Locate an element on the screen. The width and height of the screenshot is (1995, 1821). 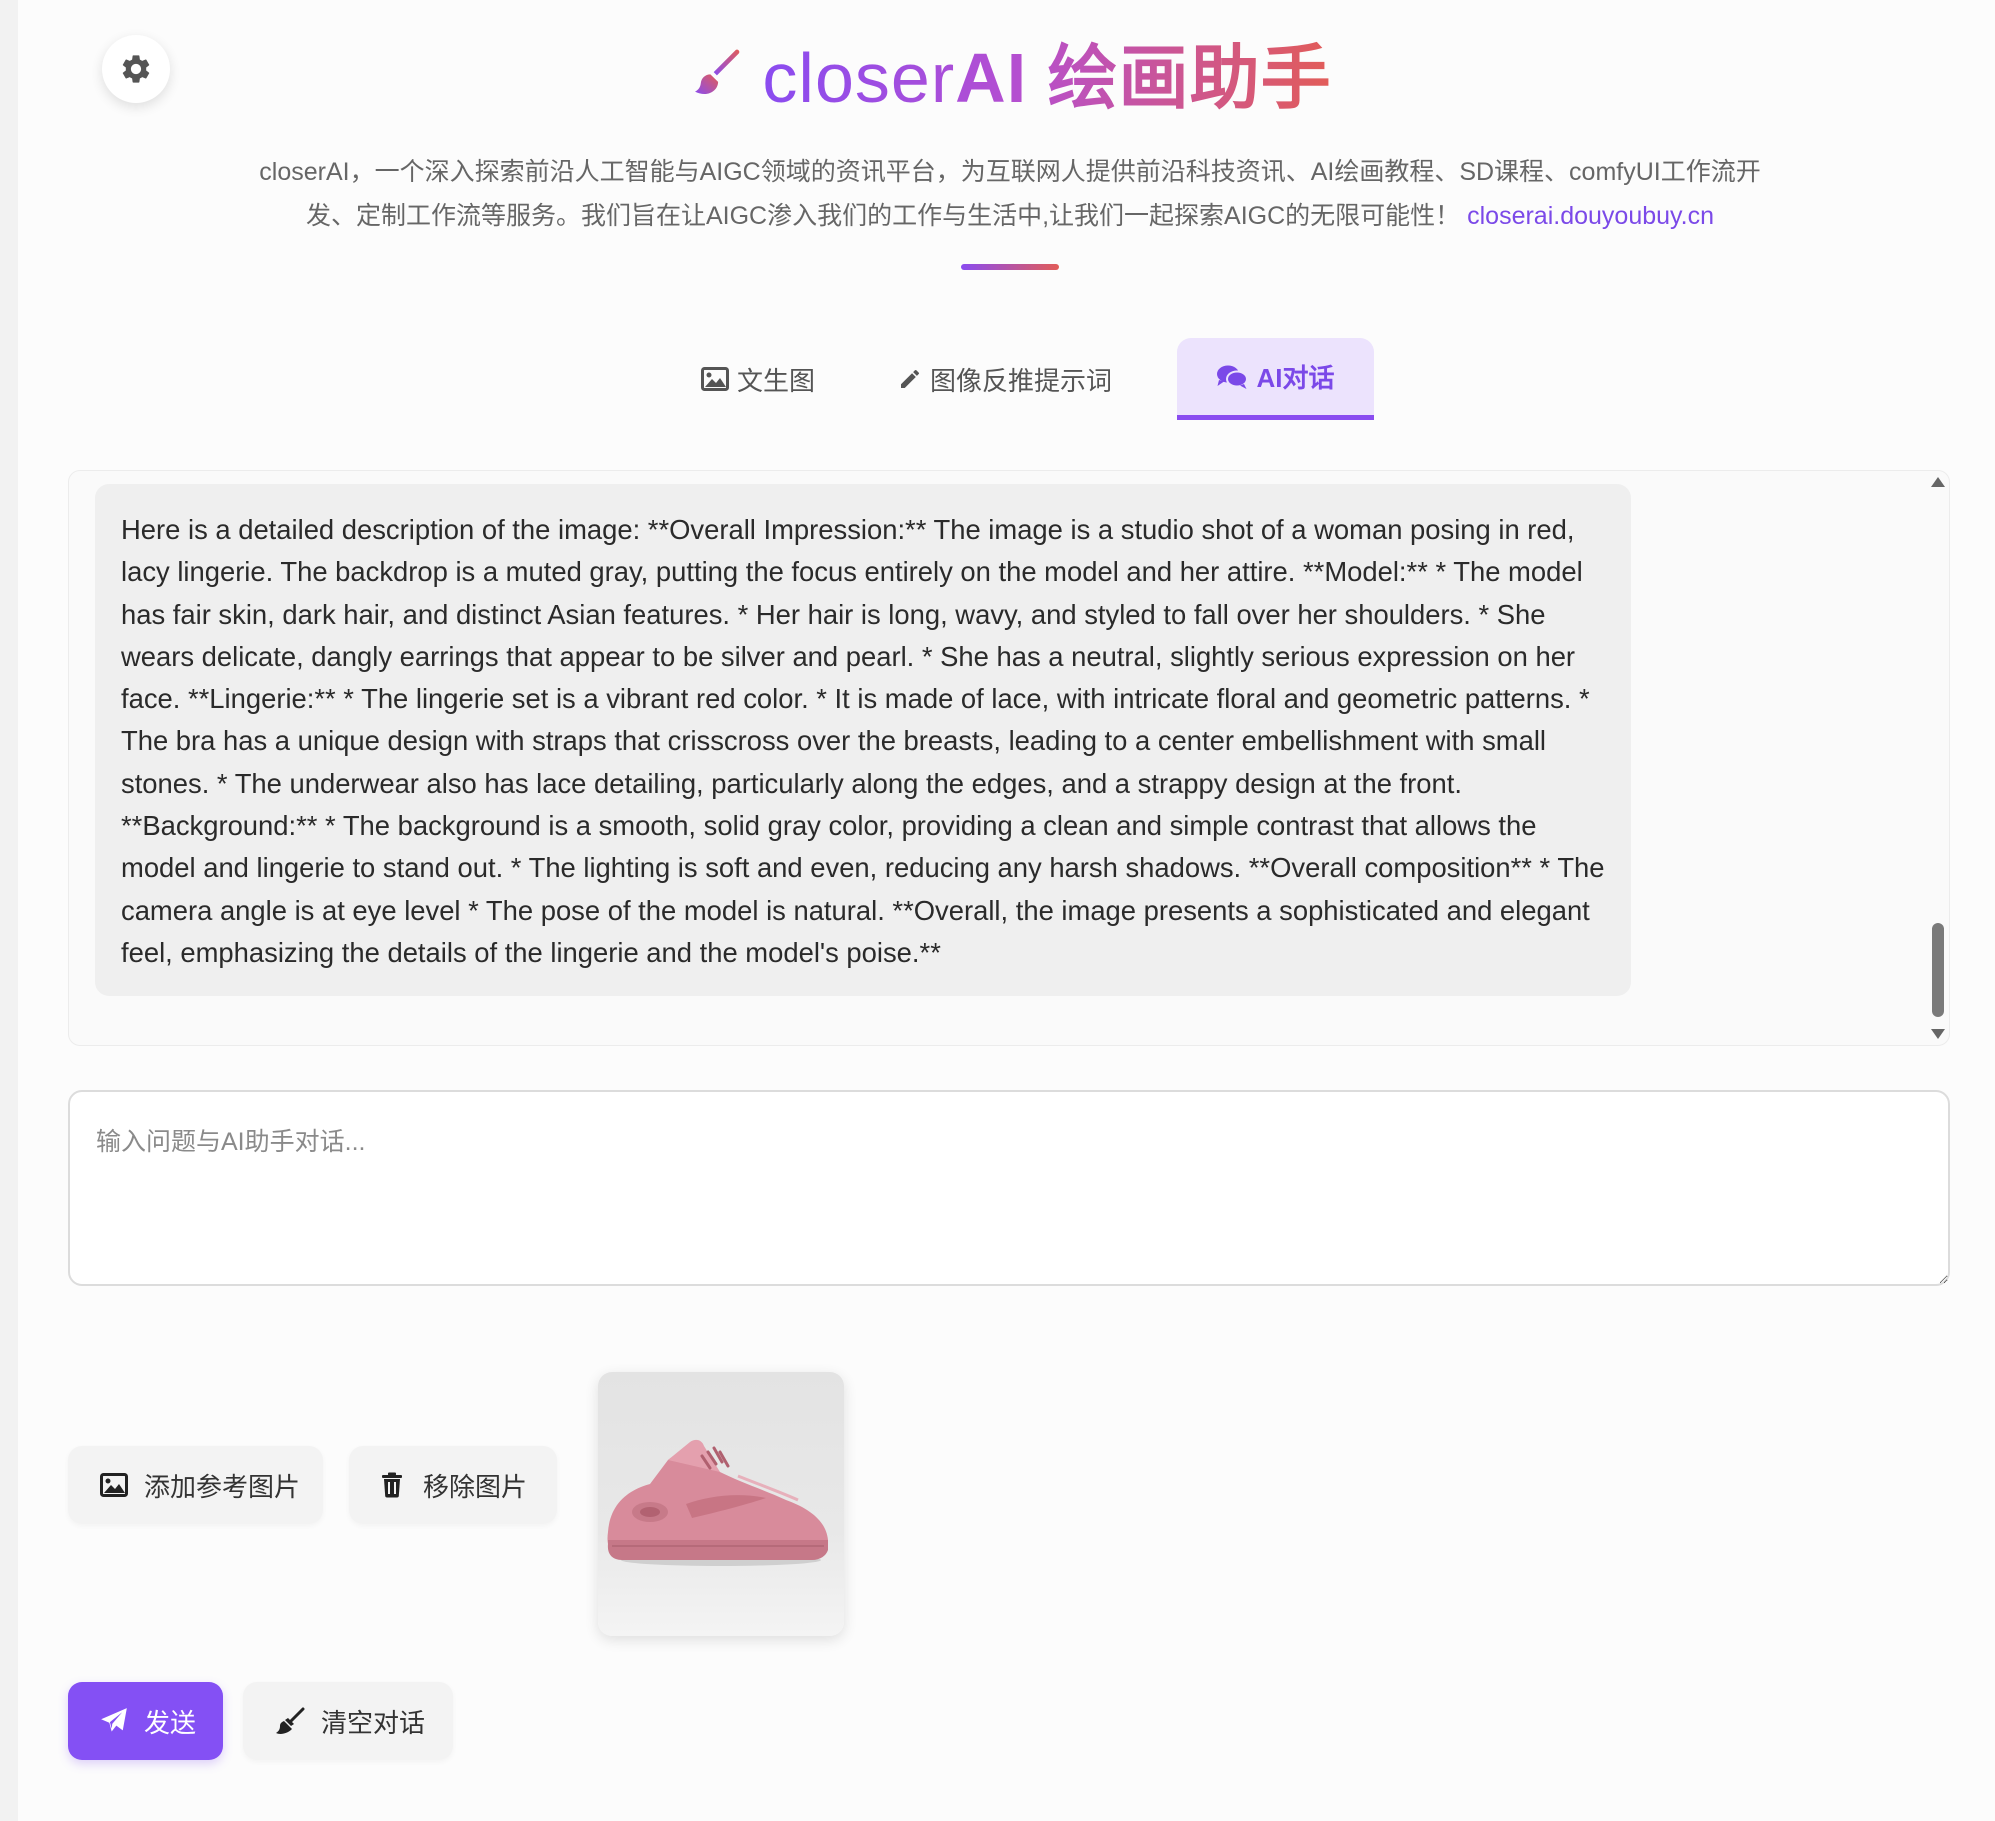
scrollbar-thumb is located at coordinates (1938, 970).